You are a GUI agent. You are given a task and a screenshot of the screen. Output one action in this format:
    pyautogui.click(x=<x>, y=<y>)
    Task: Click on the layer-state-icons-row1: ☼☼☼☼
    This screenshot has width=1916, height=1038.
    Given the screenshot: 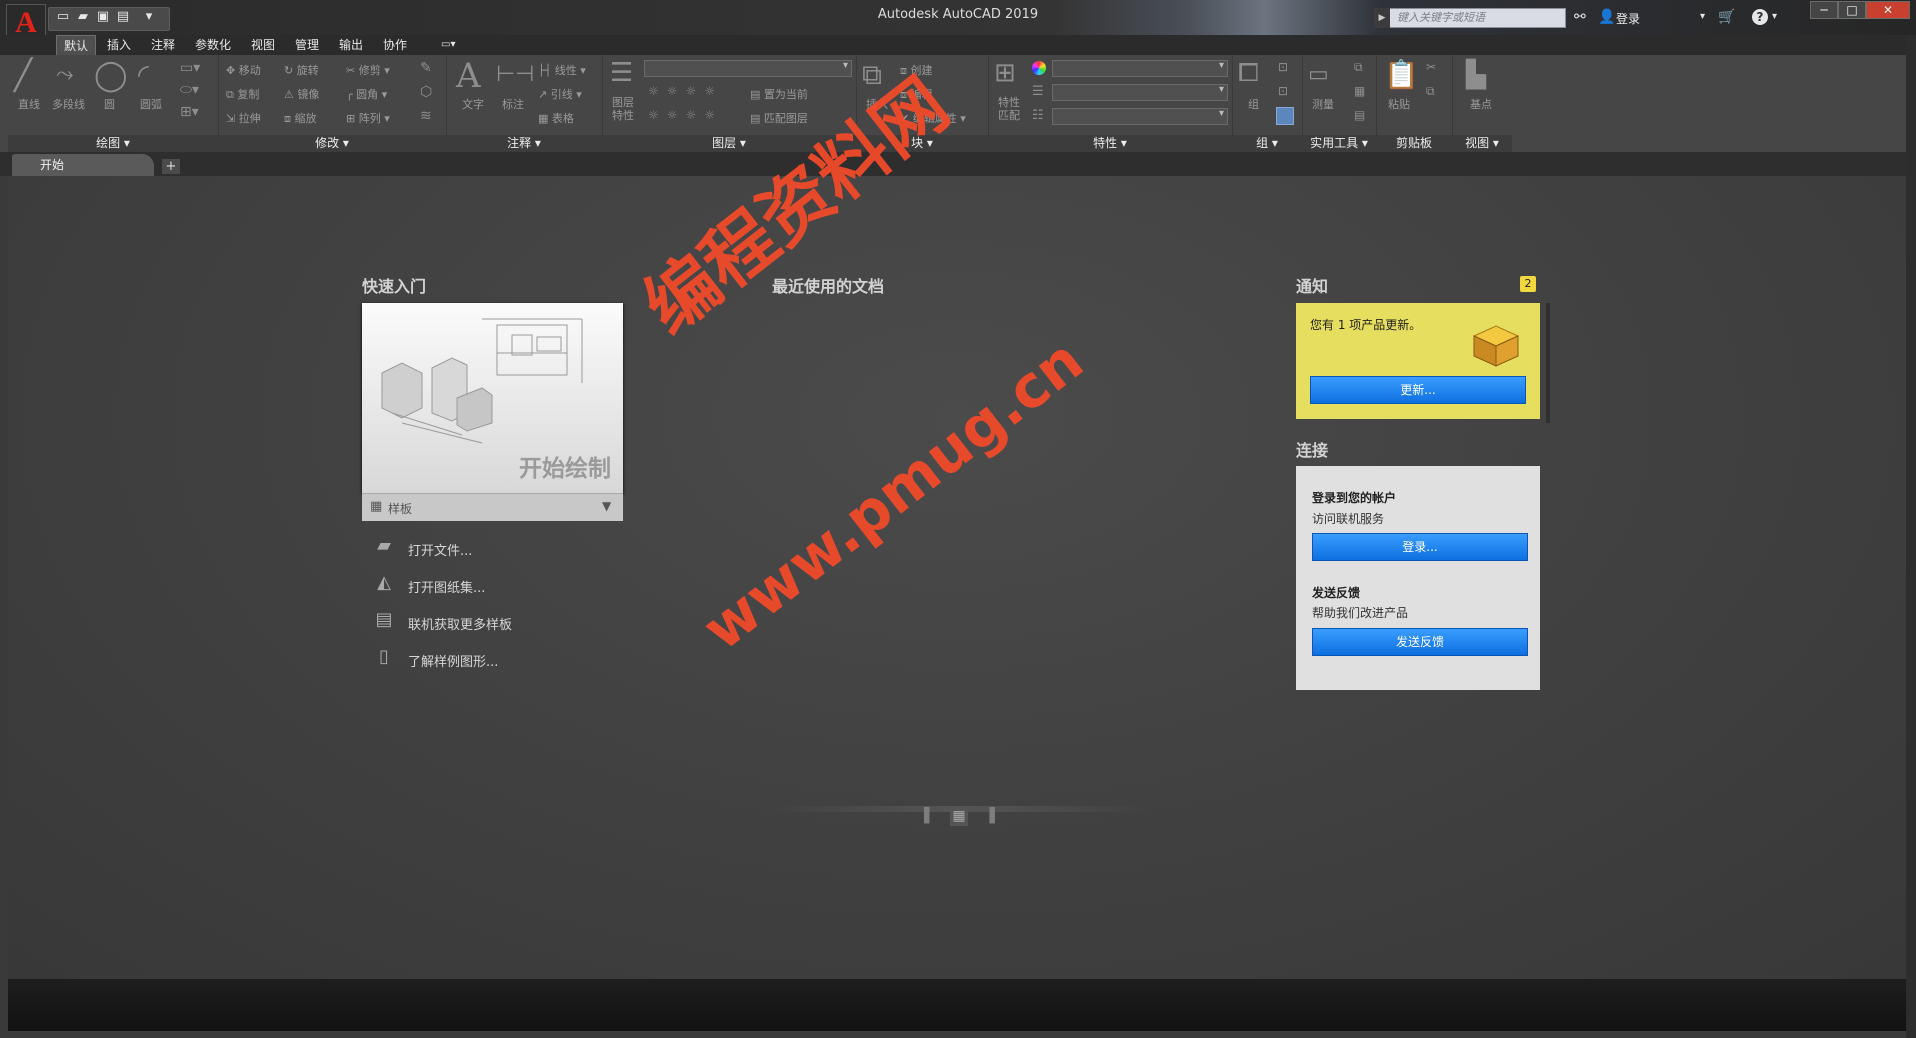 What is the action you would take?
    pyautogui.click(x=685, y=91)
    